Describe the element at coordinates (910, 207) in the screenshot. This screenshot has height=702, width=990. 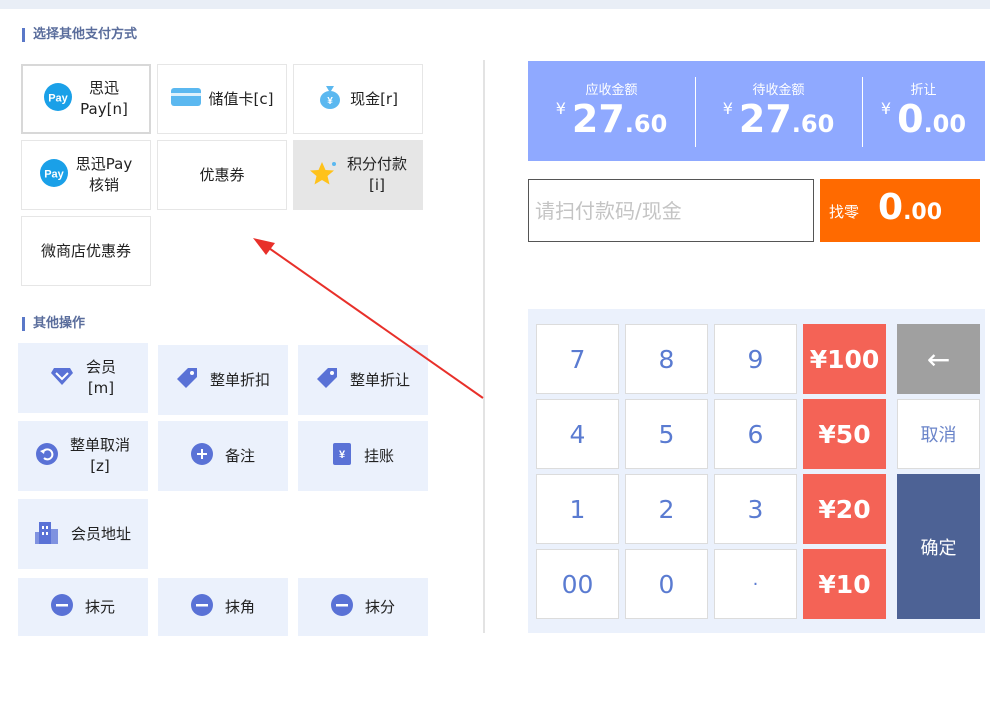
I see `change-value: 0.00` at that location.